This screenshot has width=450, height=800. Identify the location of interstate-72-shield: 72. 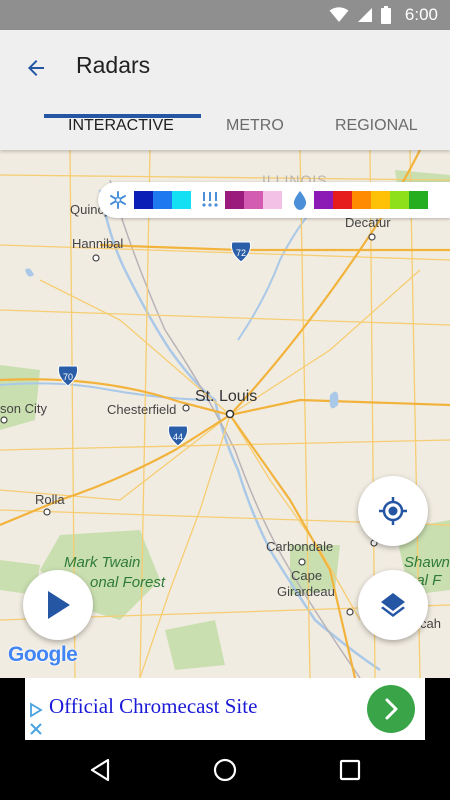
(241, 252).